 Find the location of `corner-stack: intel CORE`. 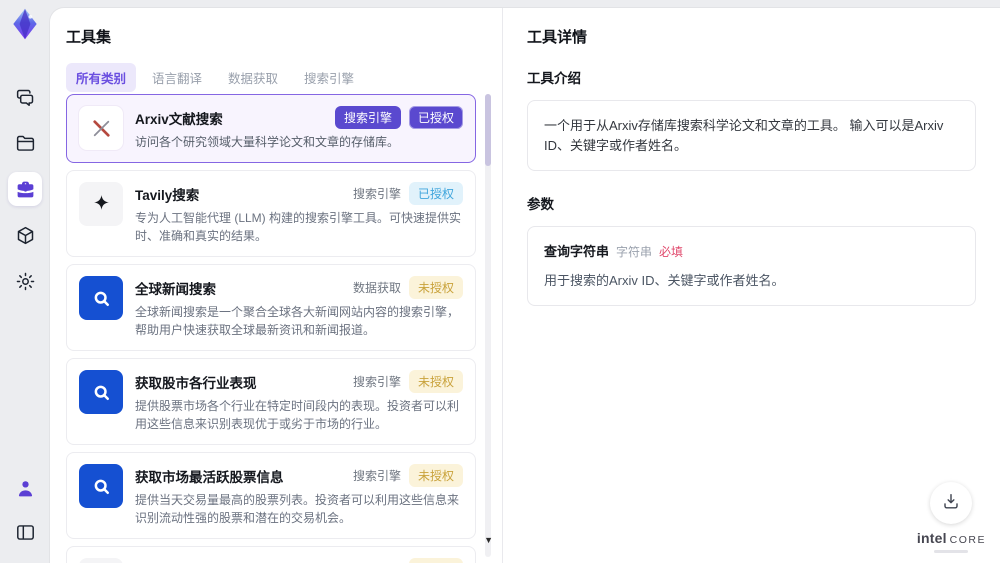

corner-stack: intel CORE is located at coordinates (951, 517).